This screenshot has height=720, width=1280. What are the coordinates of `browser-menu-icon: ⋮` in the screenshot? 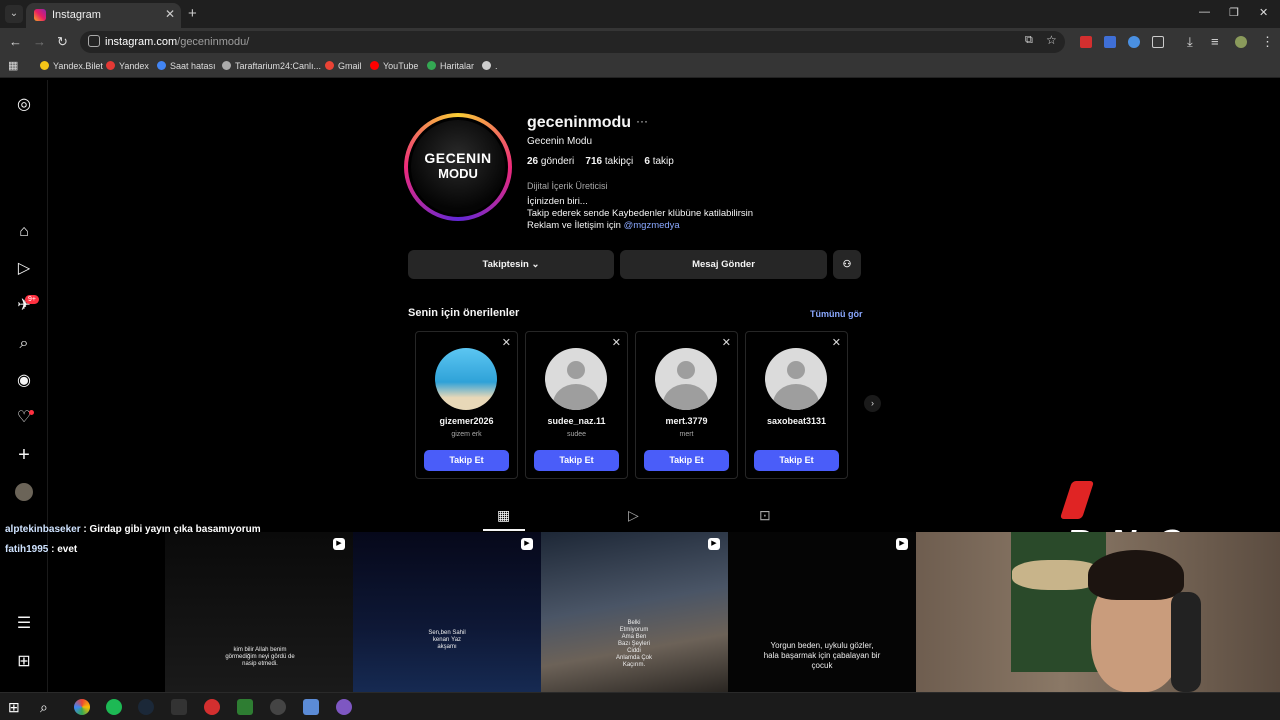 It's located at (1267, 42).